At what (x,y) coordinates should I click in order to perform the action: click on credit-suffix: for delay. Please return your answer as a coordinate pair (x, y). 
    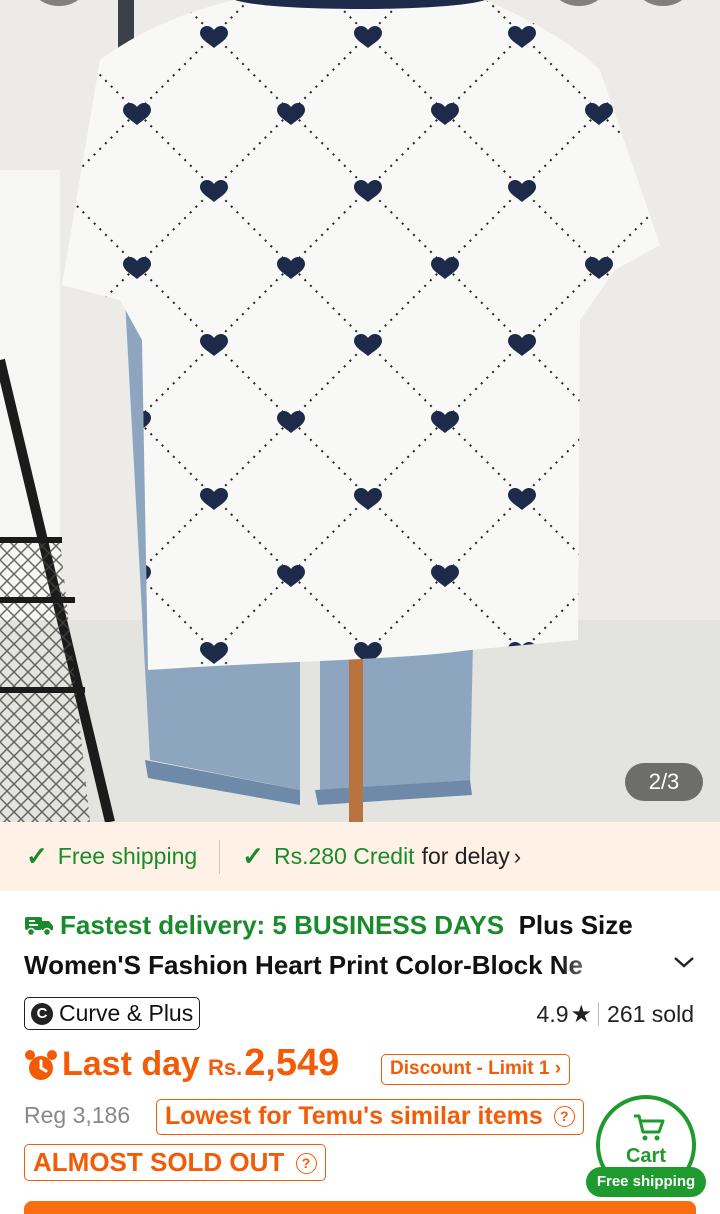
    Looking at the image, I should click on (465, 856).